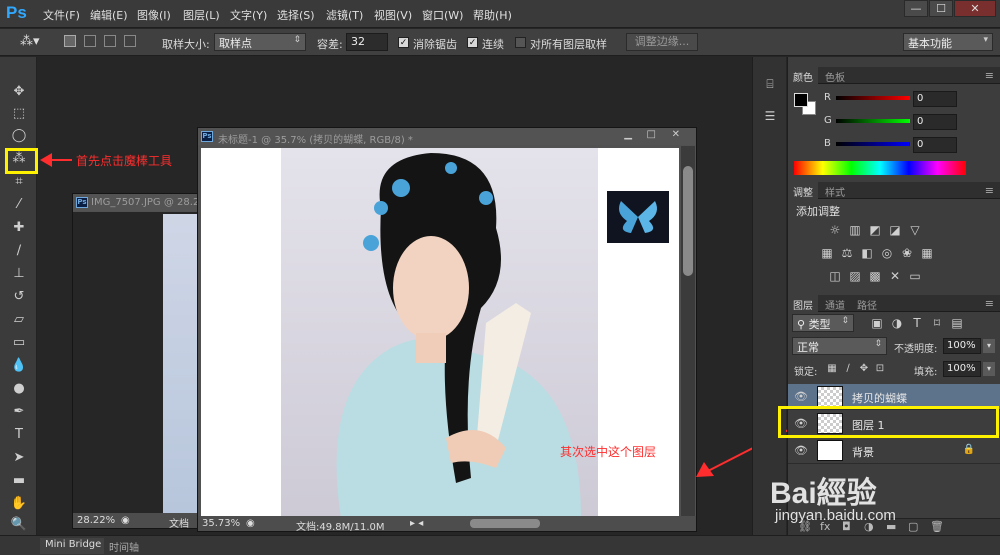 The image size is (1000, 555). What do you see at coordinates (935, 99) in the screenshot?
I see `channel-r-value: 0` at bounding box center [935, 99].